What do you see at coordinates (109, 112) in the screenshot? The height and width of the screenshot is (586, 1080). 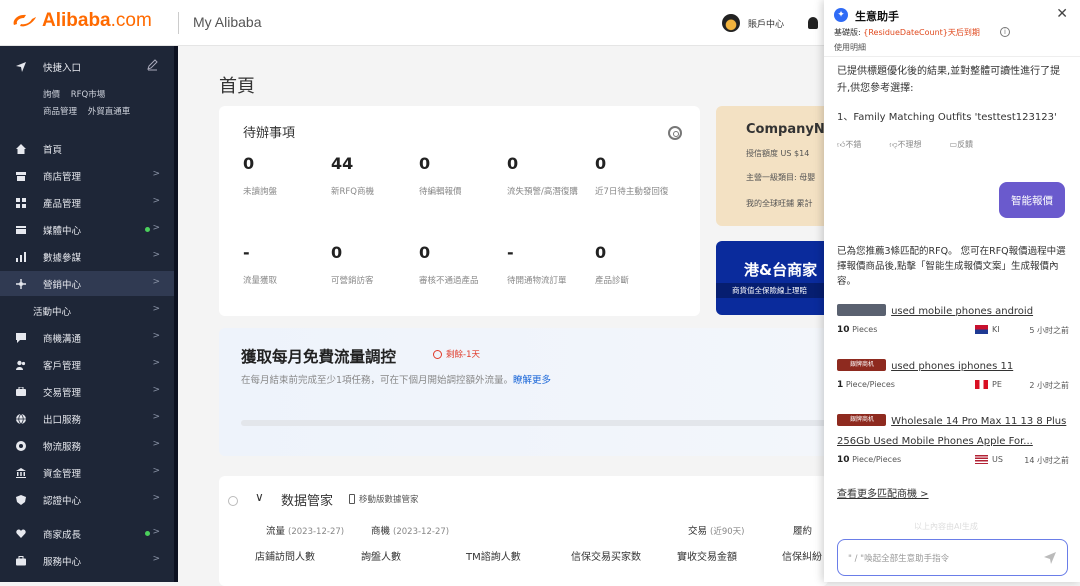 I see `quick-link-p4p: 外貿直通車` at bounding box center [109, 112].